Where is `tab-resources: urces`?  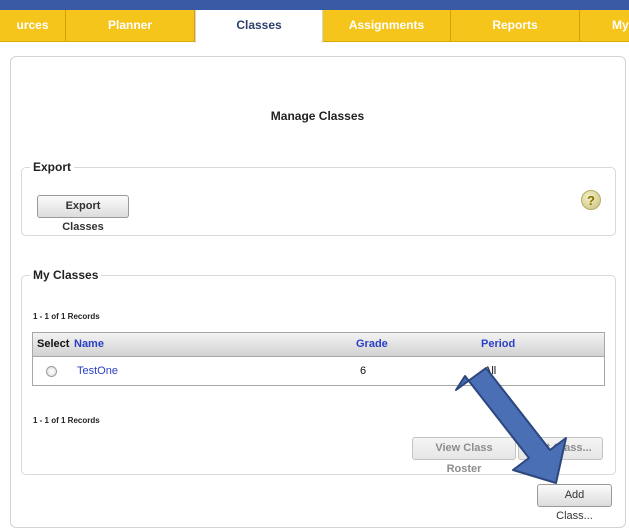
tab-resources: urces is located at coordinates (33, 25).